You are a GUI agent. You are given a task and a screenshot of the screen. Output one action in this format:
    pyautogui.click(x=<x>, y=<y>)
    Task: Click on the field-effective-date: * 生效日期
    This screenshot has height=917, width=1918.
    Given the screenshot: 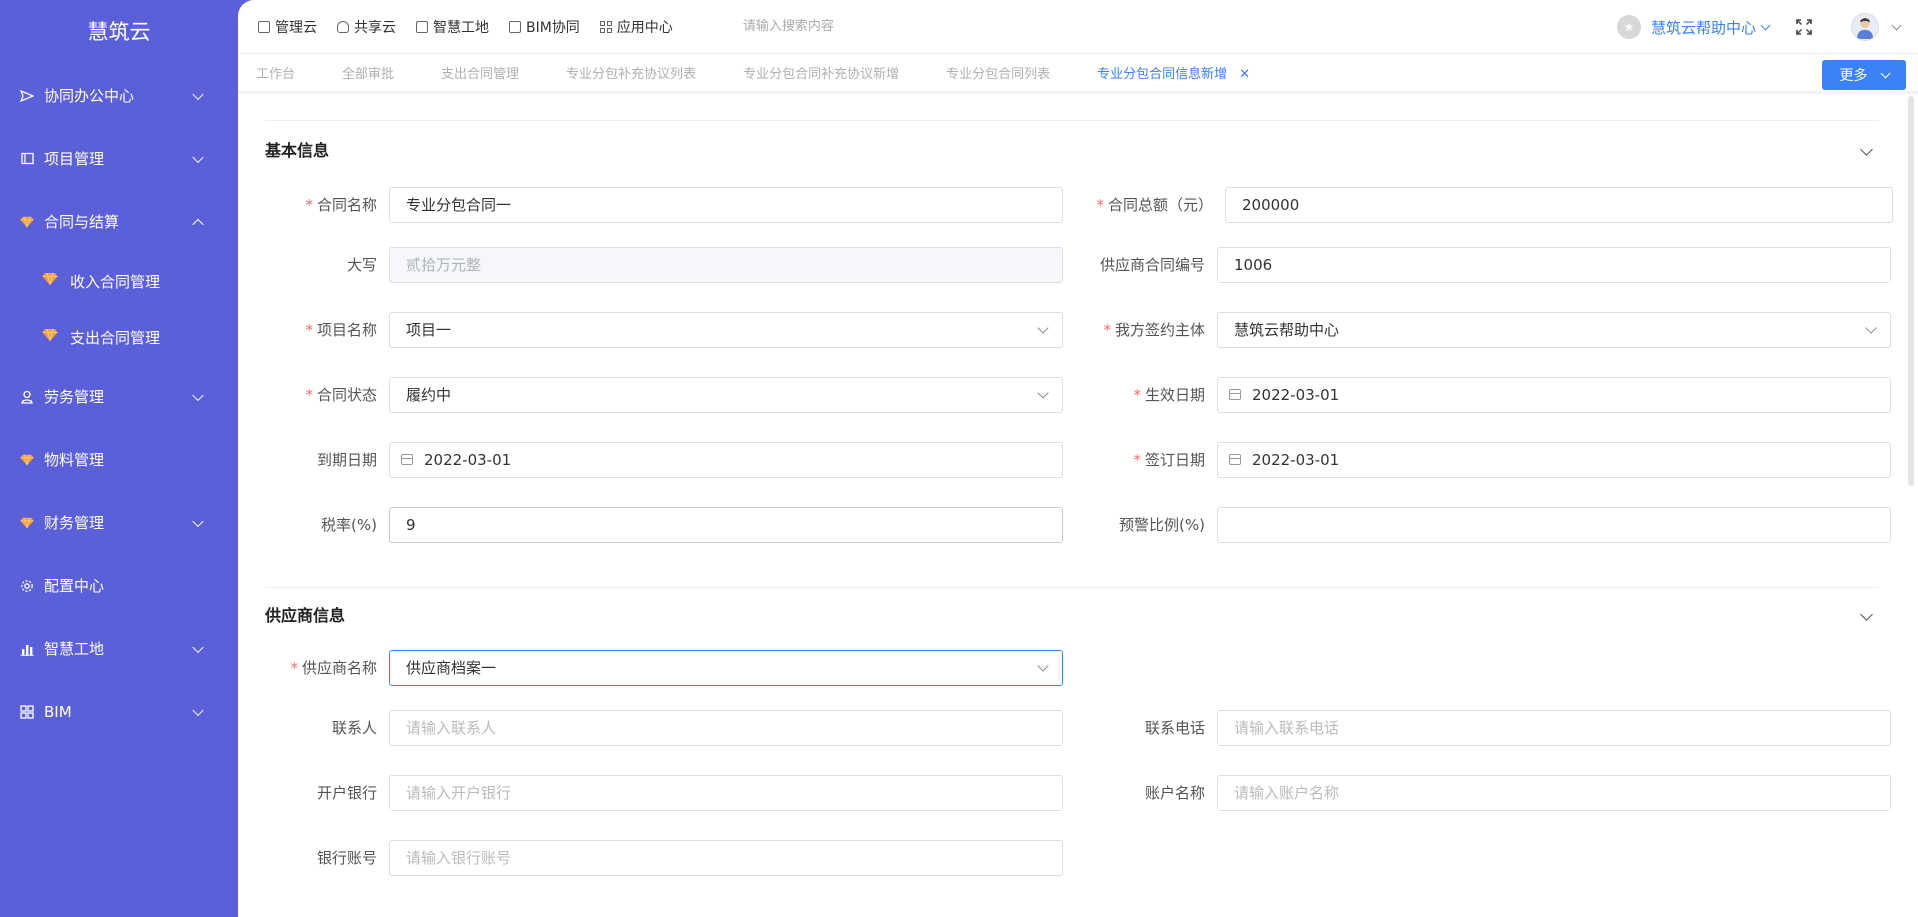 What is the action you would take?
    pyautogui.click(x=1482, y=394)
    